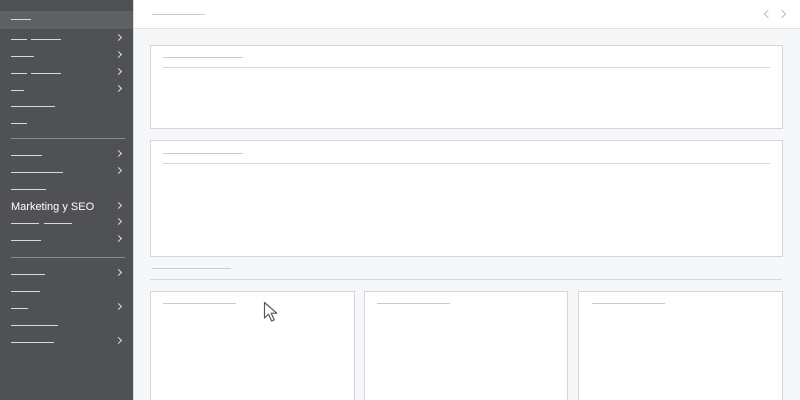 The image size is (800, 400). What do you see at coordinates (53, 207) in the screenshot?
I see `sidebar-item-label: Marketing y SEO` at bounding box center [53, 207].